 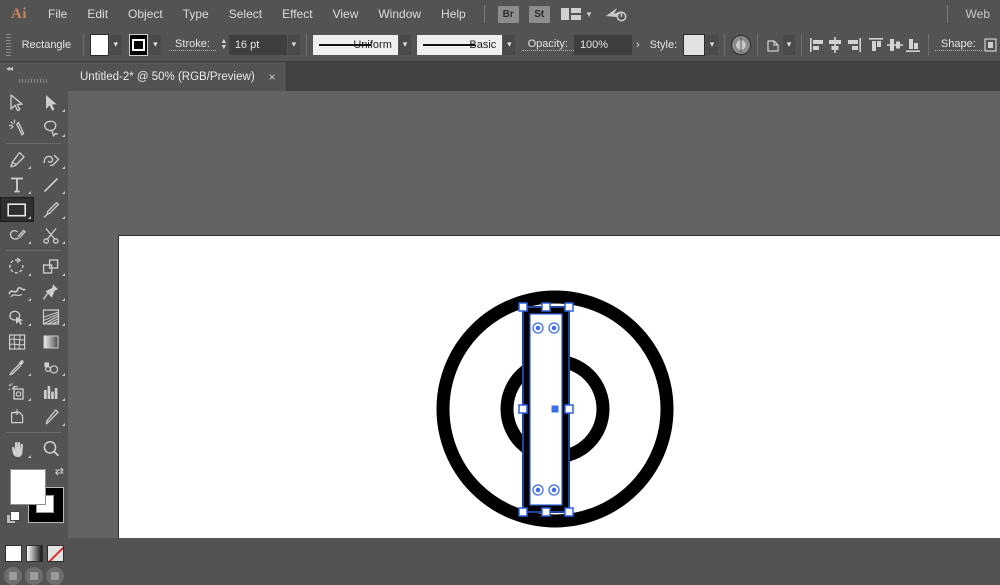 I want to click on menu-type: Type, so click(x=196, y=14).